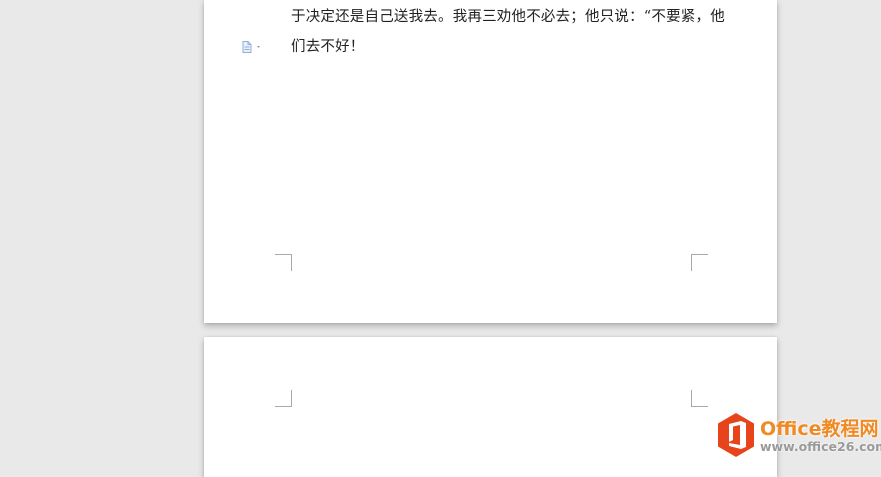  What do you see at coordinates (328, 45) in the screenshot?
I see `text-line-2: 们去不好！` at bounding box center [328, 45].